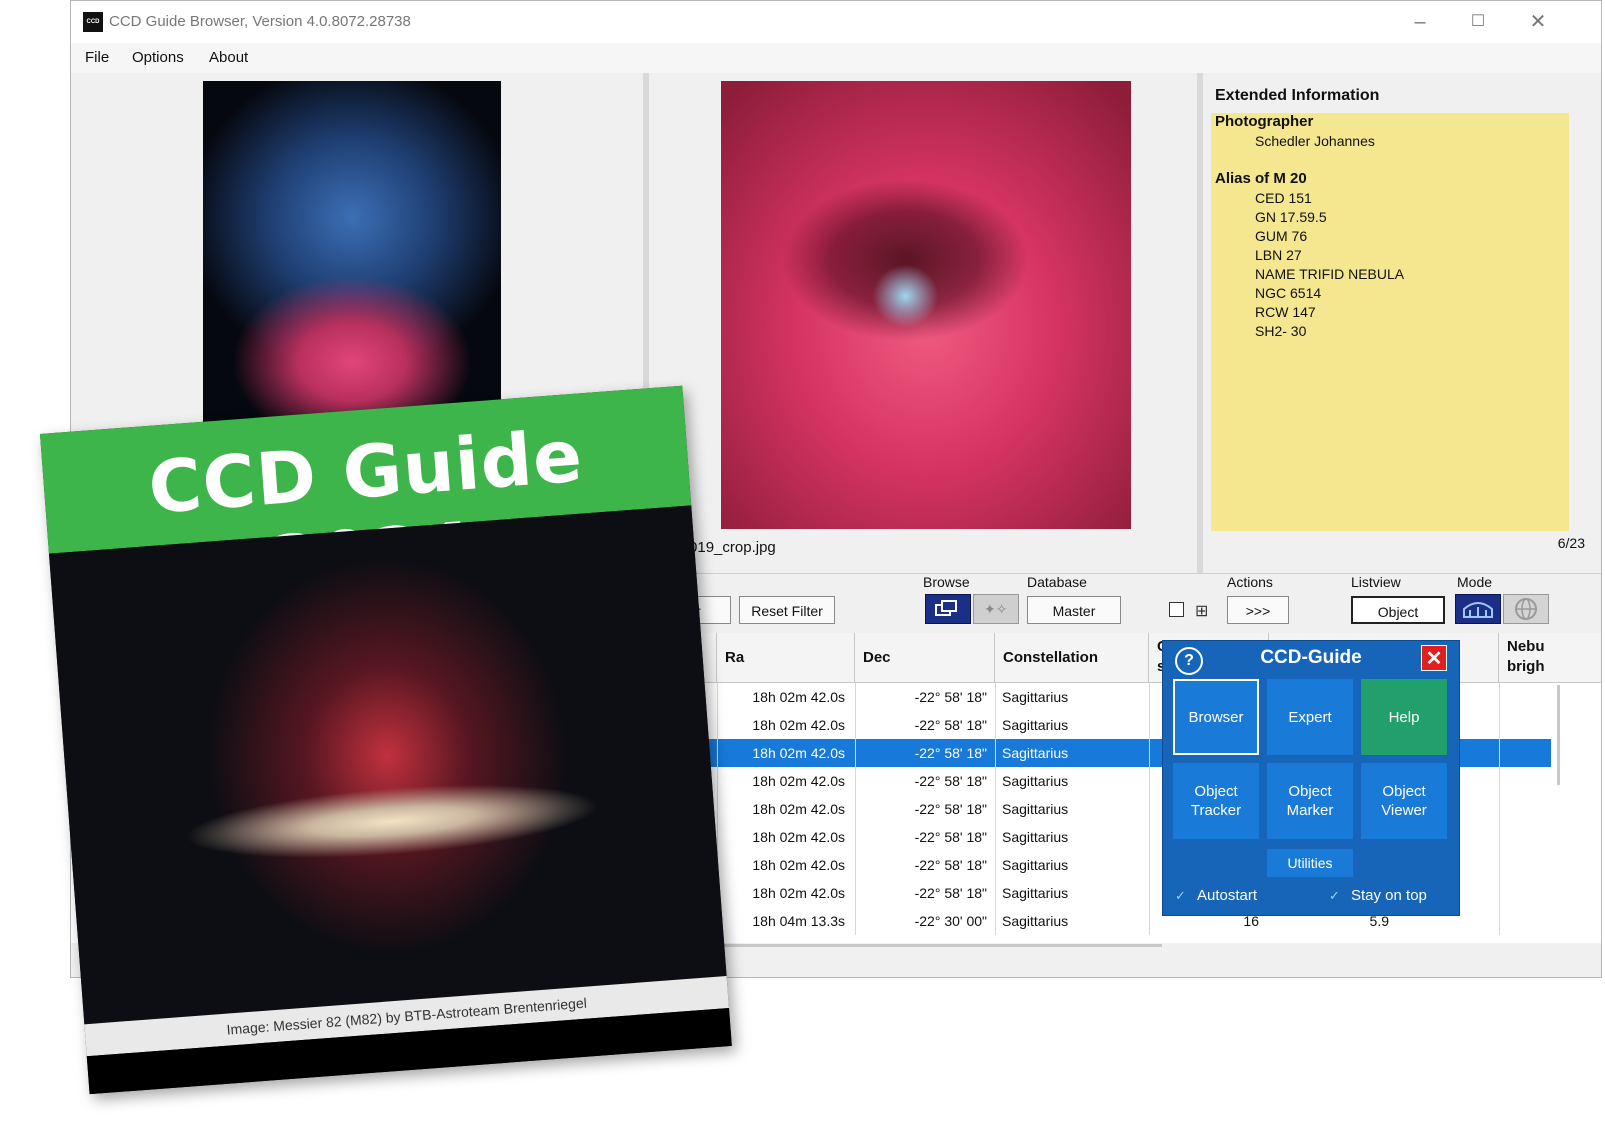 The width and height of the screenshot is (1605, 1143). Describe the element at coordinates (1310, 717) in the screenshot. I see `expert-button: Expert` at that location.